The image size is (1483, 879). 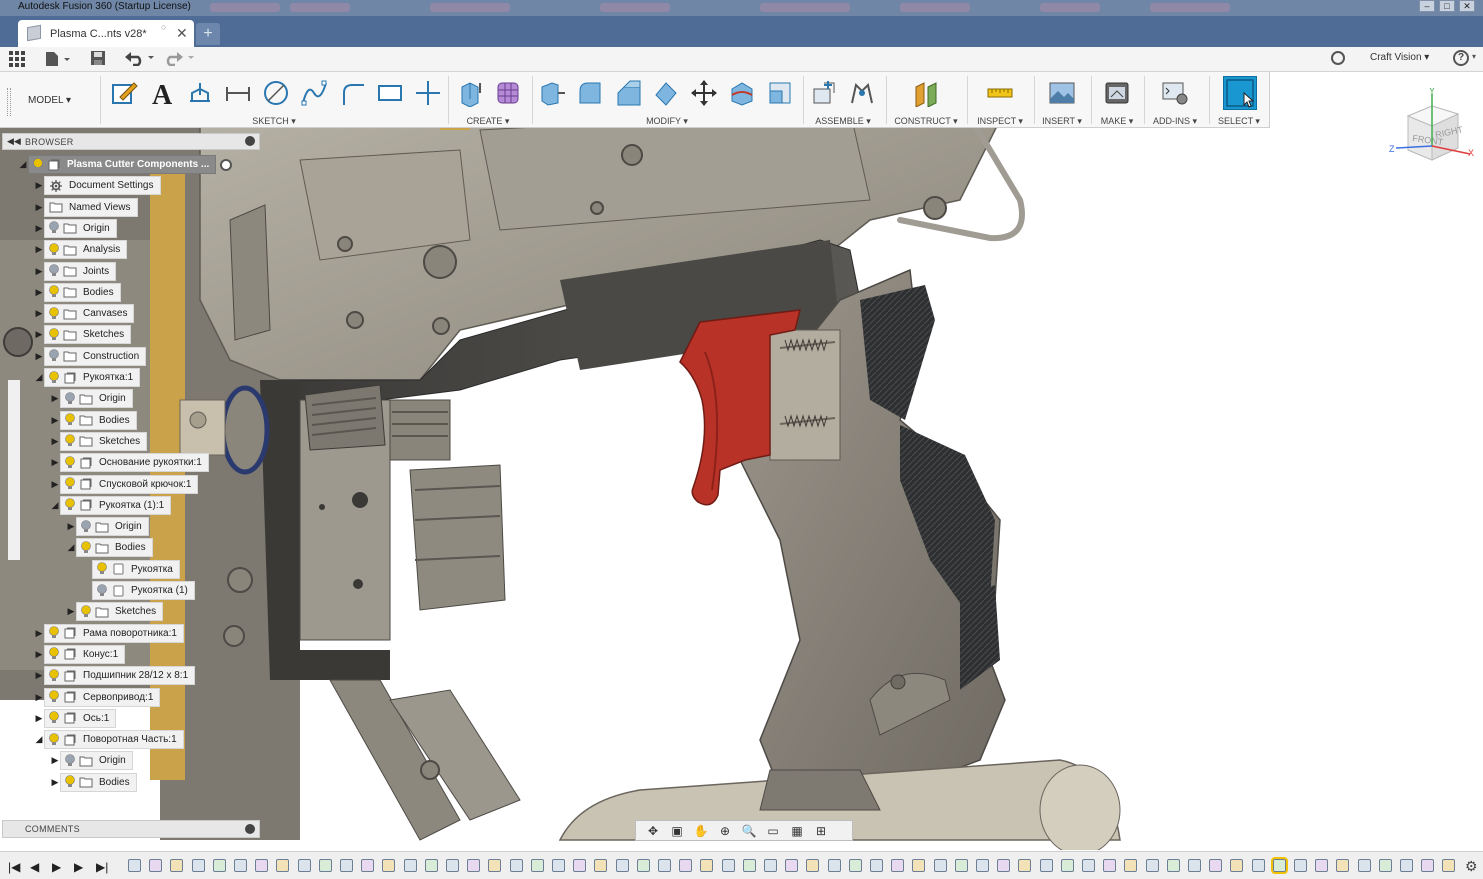 I want to click on fillet-sketch-icon, so click(x=352, y=93).